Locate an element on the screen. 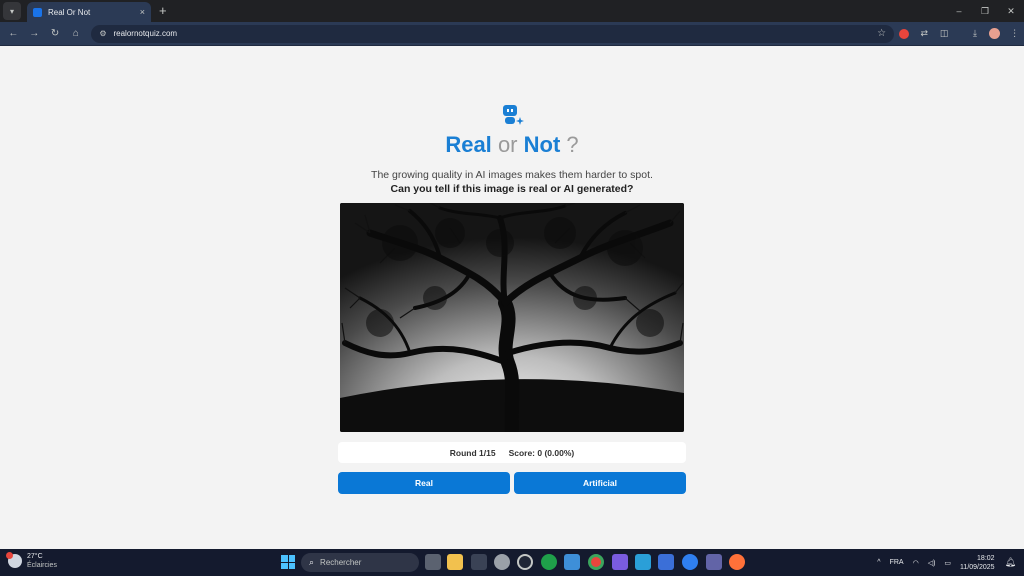 This screenshot has height=576, width=1024. weather-cloud-icon is located at coordinates (14, 560).